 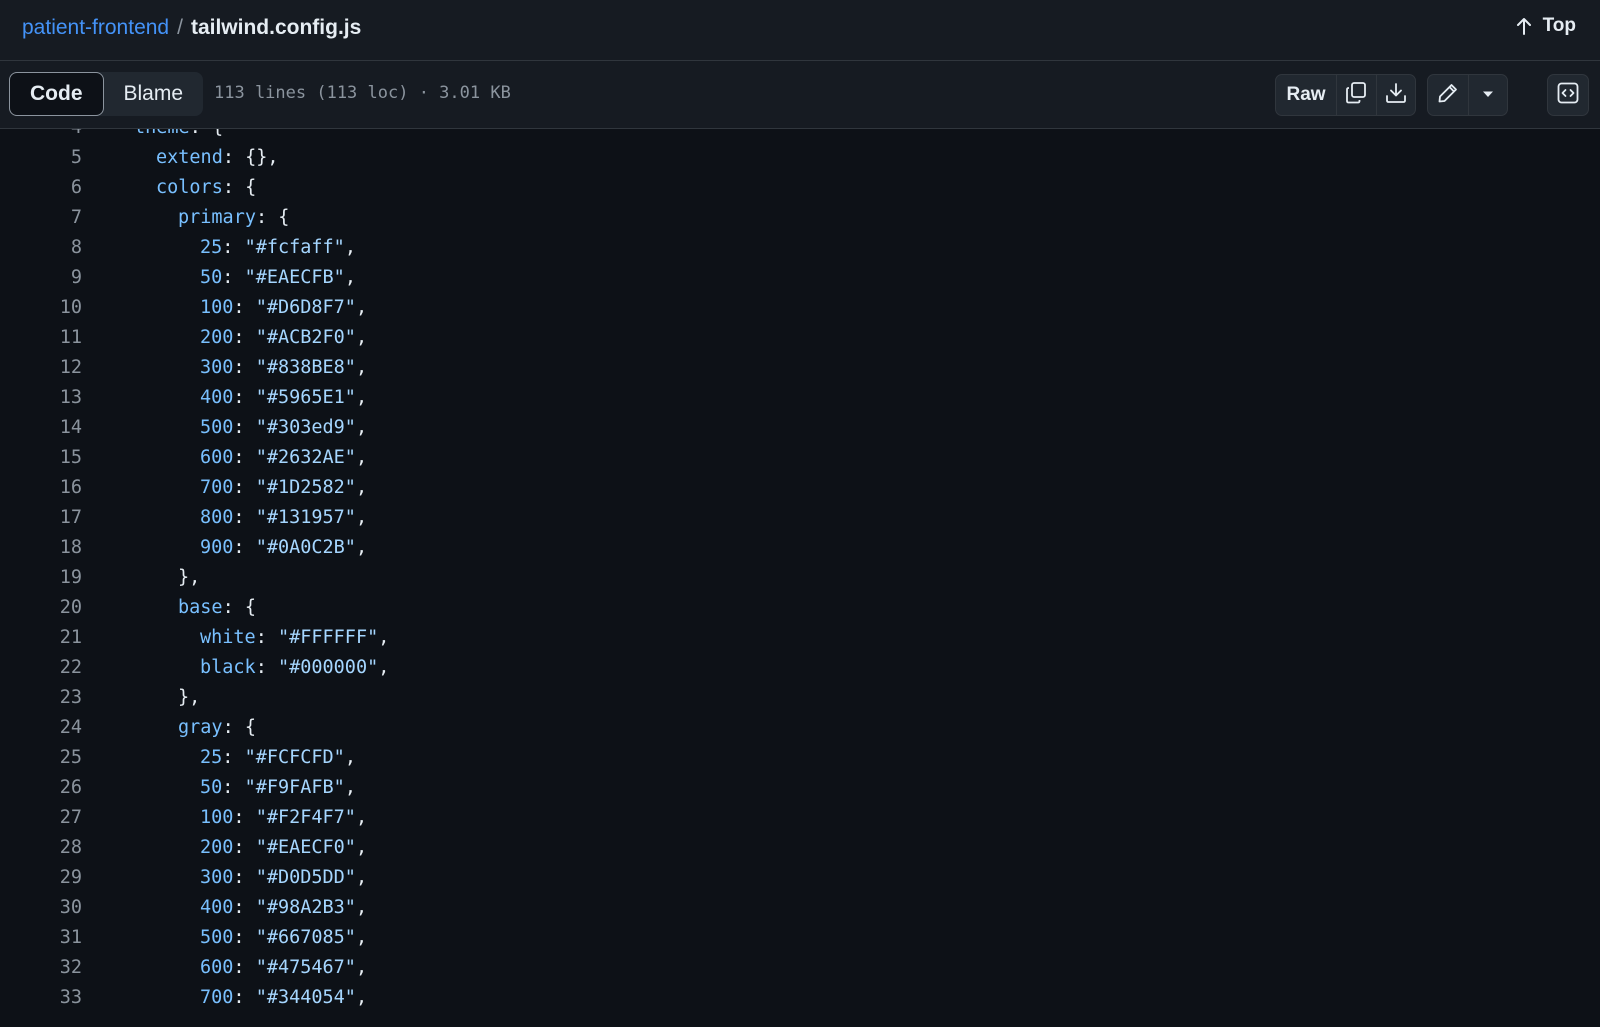 I want to click on copy-raw-button, so click(x=1356, y=95).